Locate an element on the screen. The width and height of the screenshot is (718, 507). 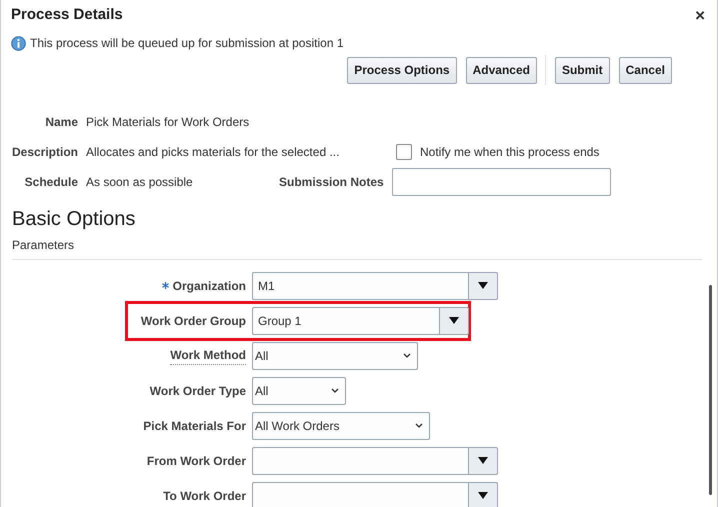
field-label: Name is located at coordinates (61, 122).